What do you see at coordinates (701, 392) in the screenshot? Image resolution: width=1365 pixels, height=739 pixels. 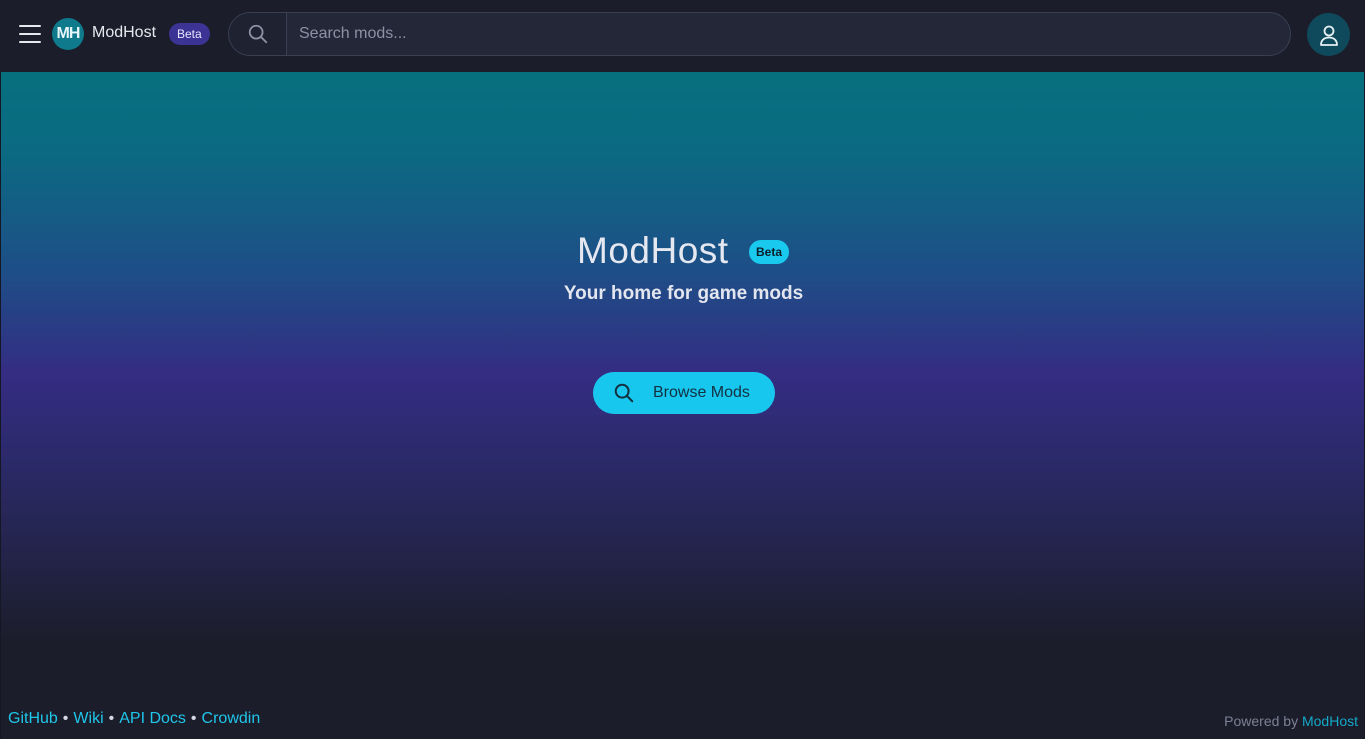 I see `browse-mods-label: Browse Mods` at bounding box center [701, 392].